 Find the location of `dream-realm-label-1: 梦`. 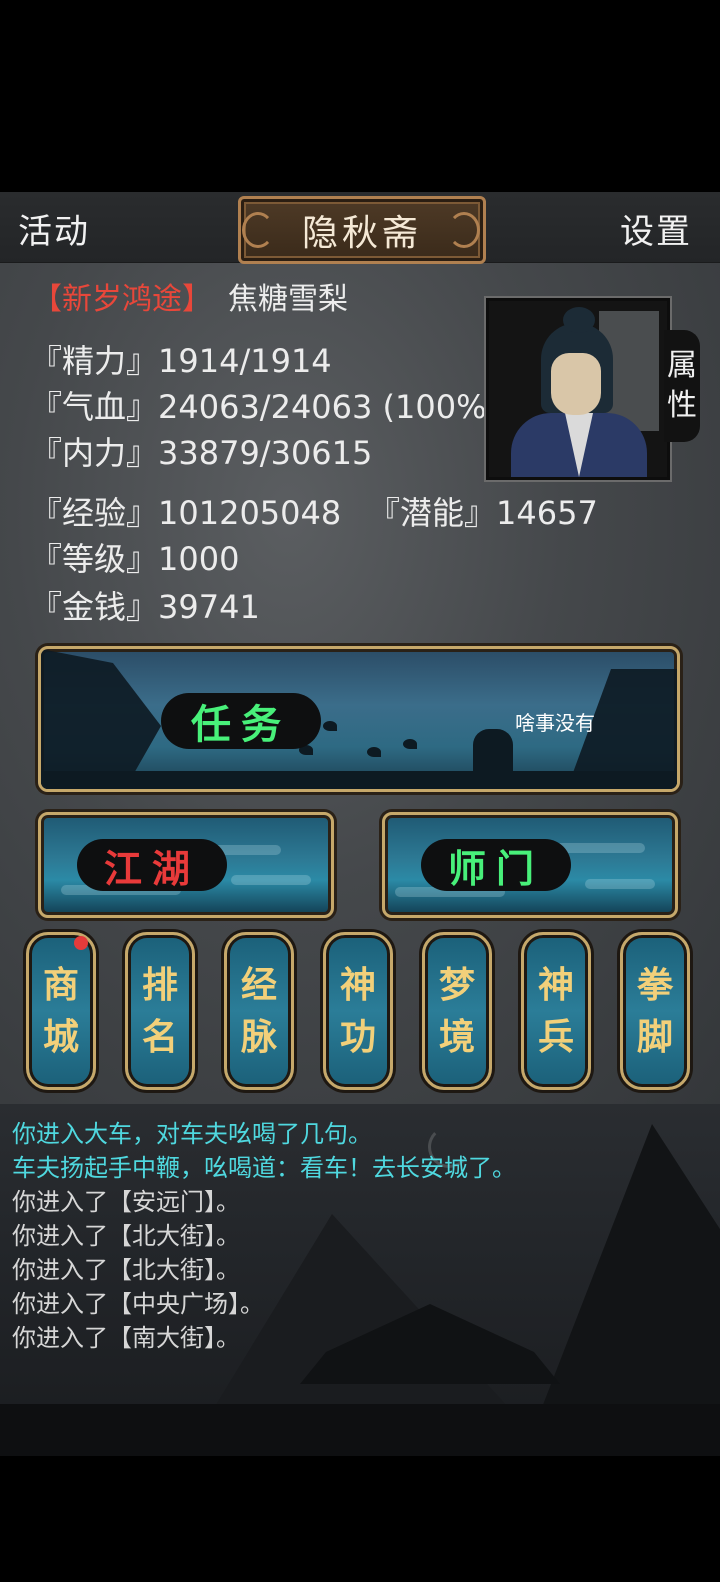

dream-realm-label-1: 梦 is located at coordinates (456, 985).